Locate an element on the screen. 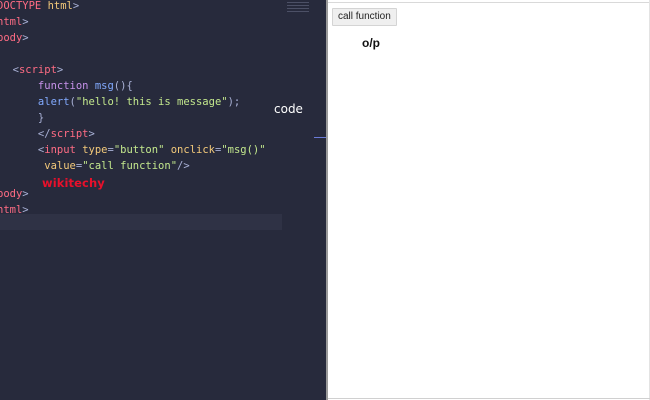  code-line: value="call function"/> is located at coordinates (95, 166).